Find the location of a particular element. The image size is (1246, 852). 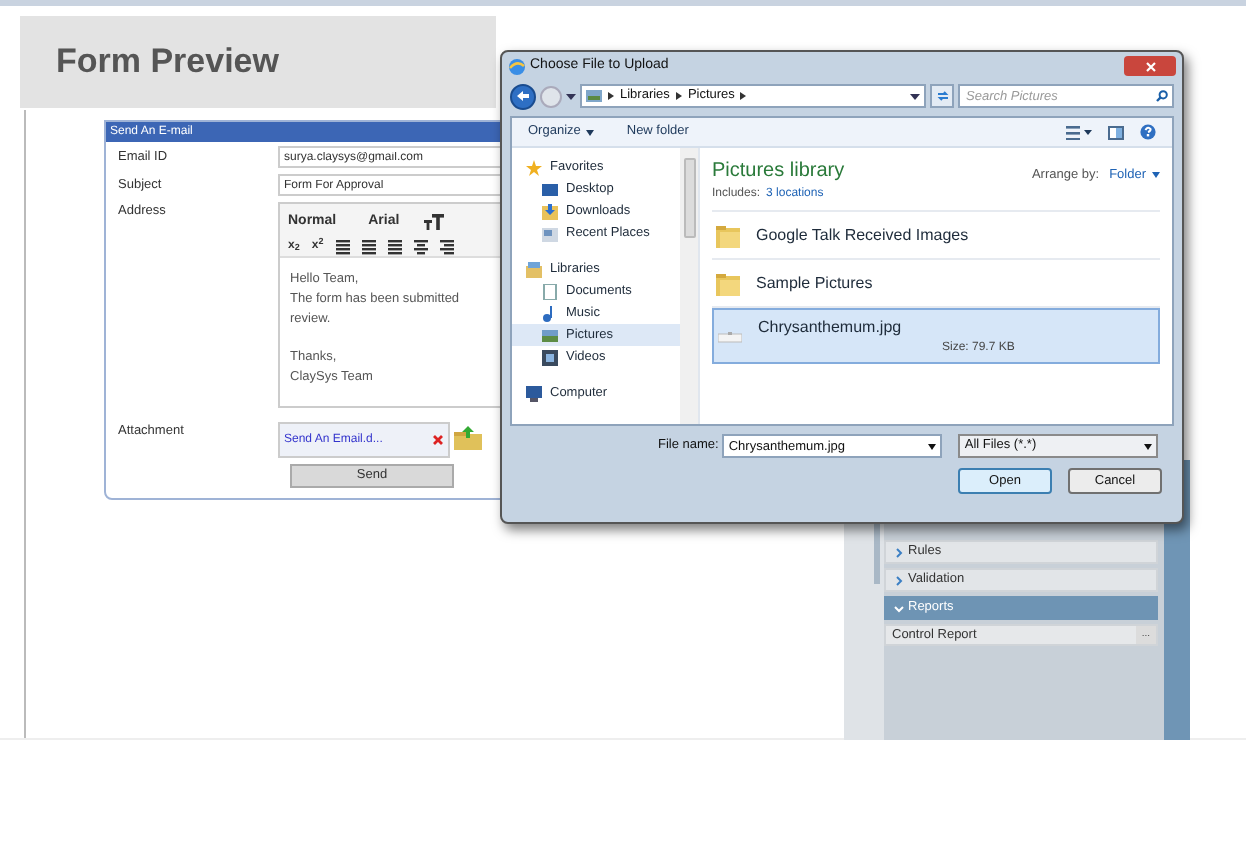

page-title: Form Preview is located at coordinates (167, 62).